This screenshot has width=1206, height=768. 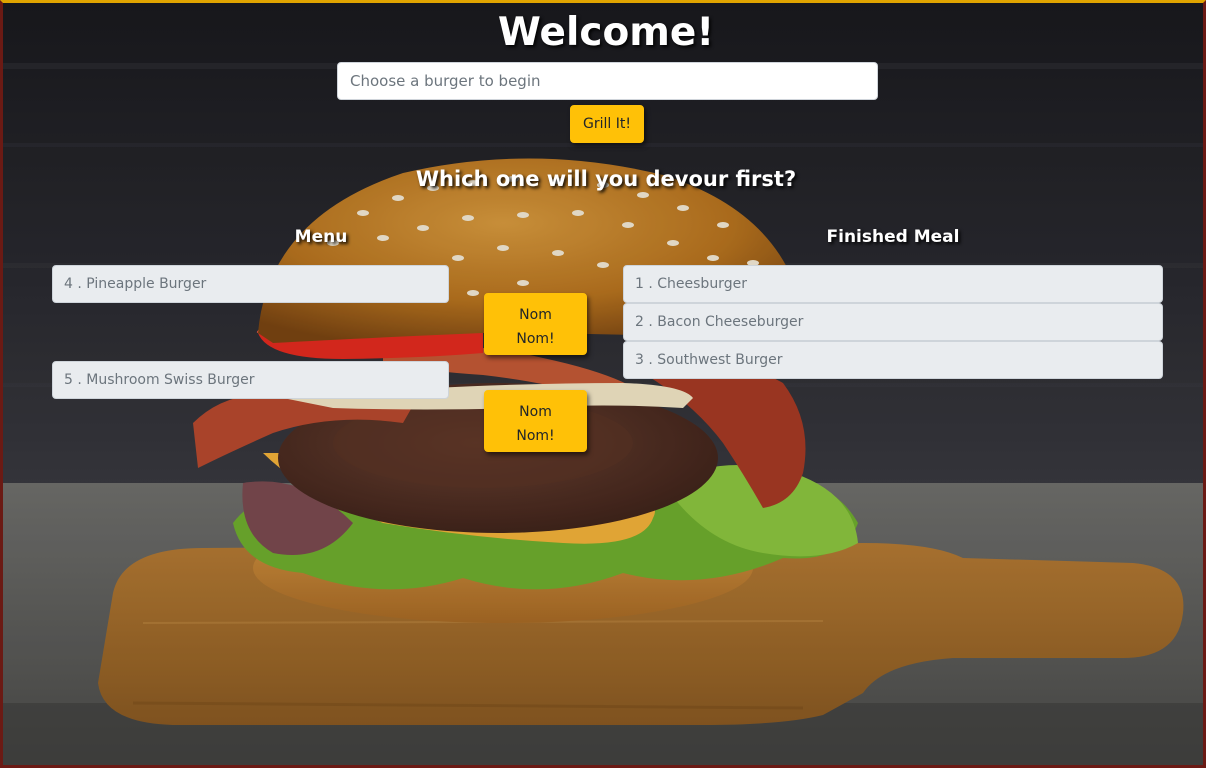 I want to click on finished-meal-item: 2 . Bacon Cheeseburger, so click(x=893, y=322).